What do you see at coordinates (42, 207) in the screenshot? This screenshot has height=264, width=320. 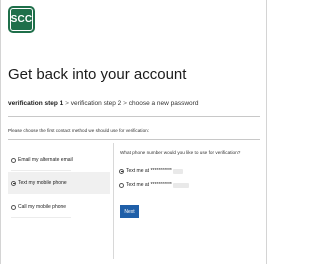 I see `method-label: Call my mobile phone` at bounding box center [42, 207].